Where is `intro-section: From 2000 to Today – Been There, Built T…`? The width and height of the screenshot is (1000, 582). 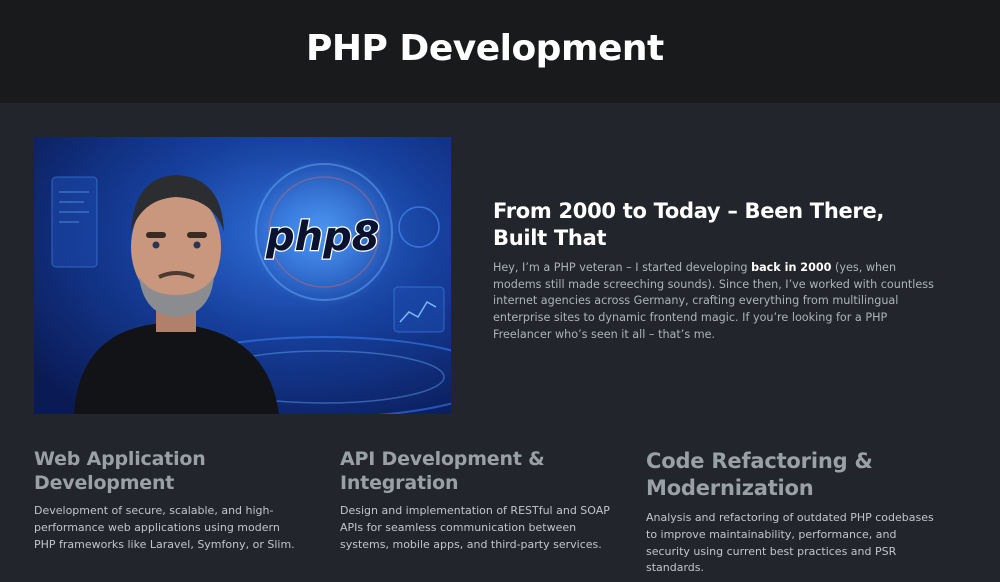
intro-section: From 2000 to Today – Been There, Built T… is located at coordinates (718, 271).